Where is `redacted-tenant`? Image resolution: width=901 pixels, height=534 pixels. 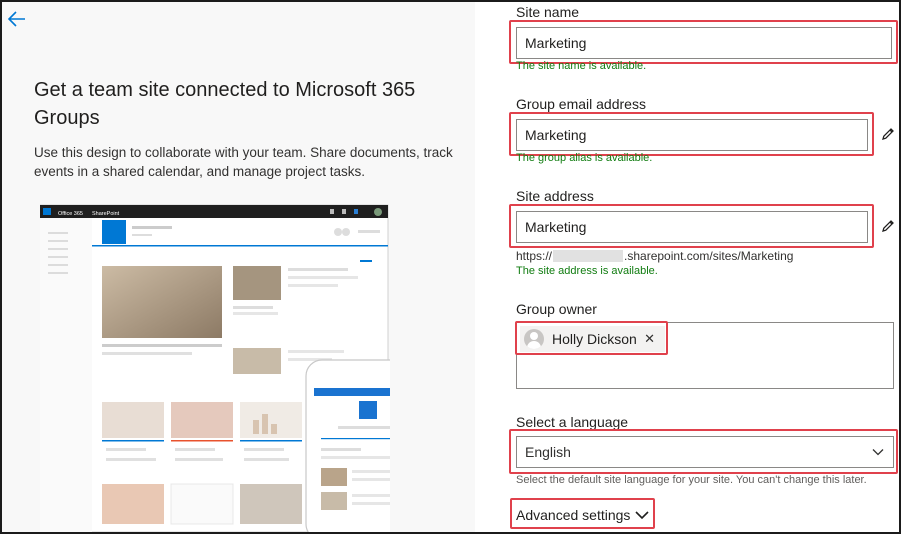 redacted-tenant is located at coordinates (588, 256).